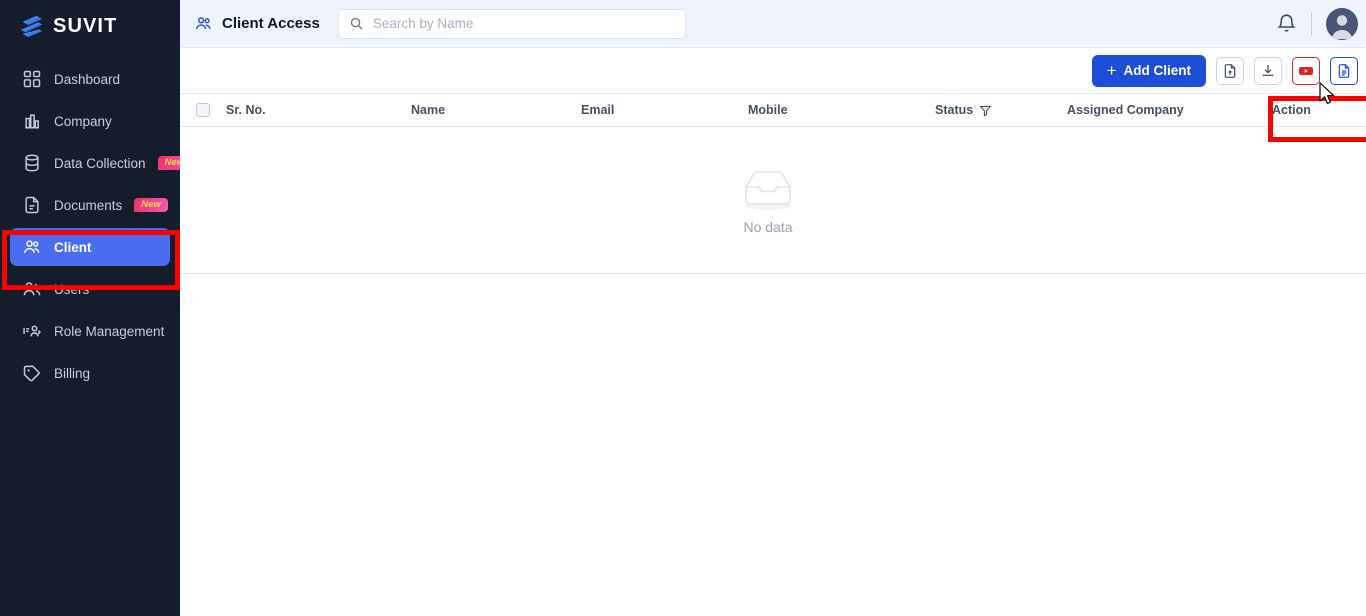 The height and width of the screenshot is (616, 1366). Describe the element at coordinates (1111, 70) in the screenshot. I see `plus-icon: +` at that location.